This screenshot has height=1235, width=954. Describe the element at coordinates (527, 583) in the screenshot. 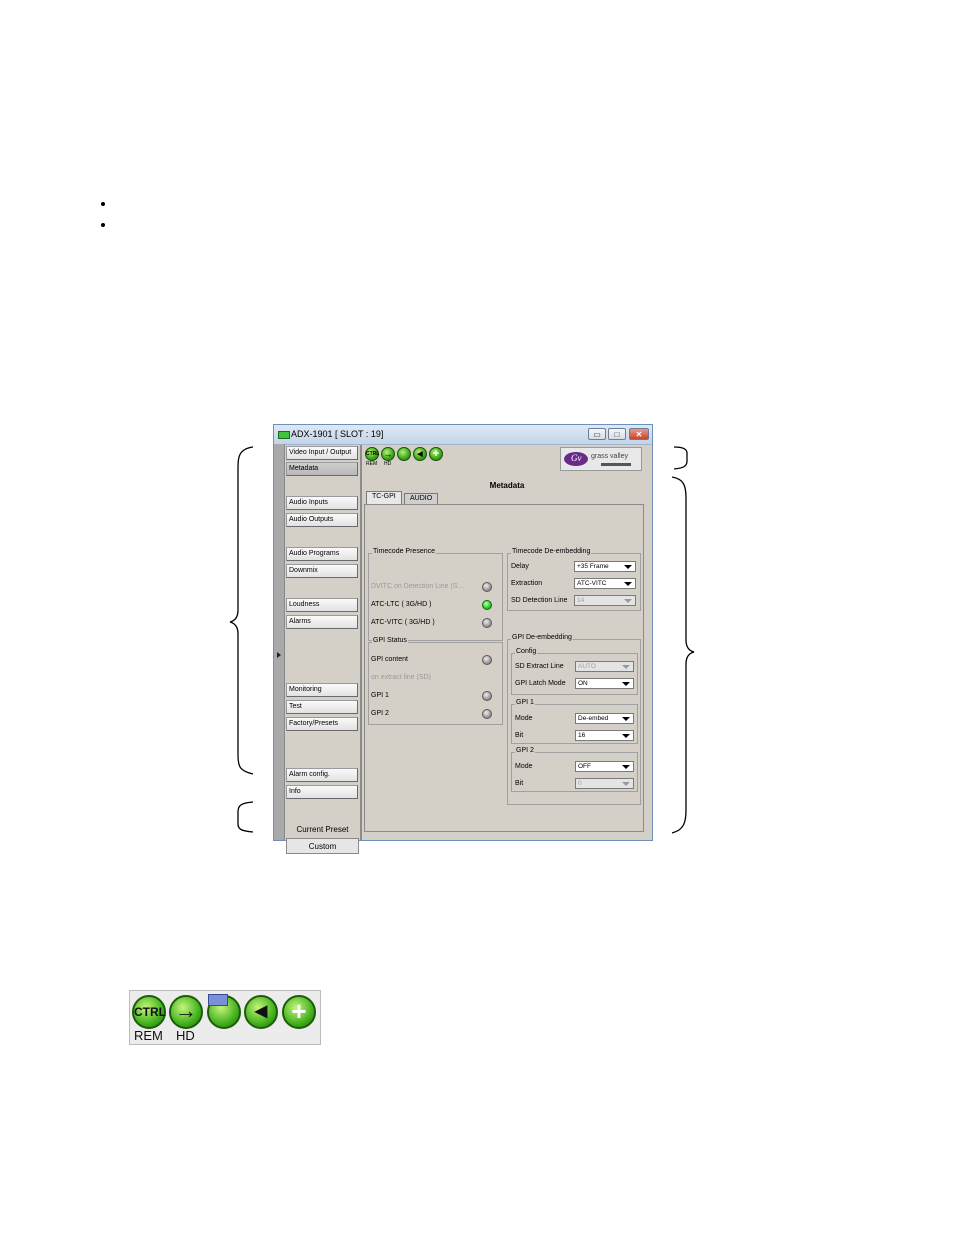

I see `extraction-label: Extraction` at that location.